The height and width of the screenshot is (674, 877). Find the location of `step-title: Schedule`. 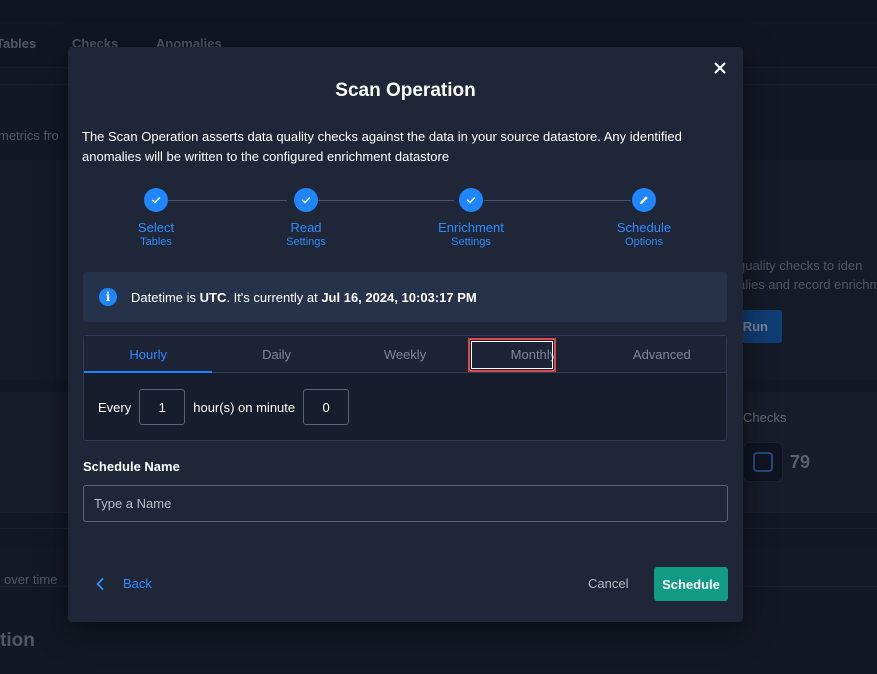

step-title: Schedule is located at coordinates (644, 227).